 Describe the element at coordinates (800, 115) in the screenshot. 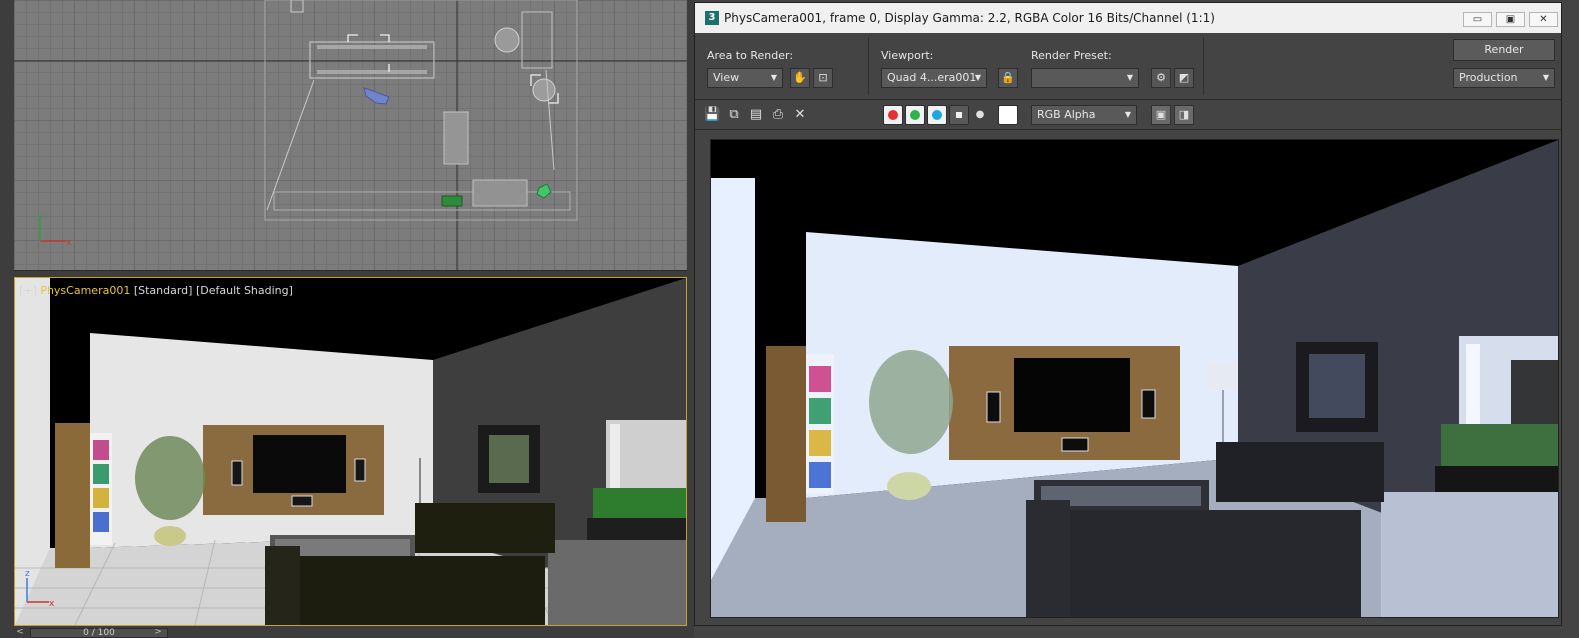

I see `clear-icon: ✕` at that location.